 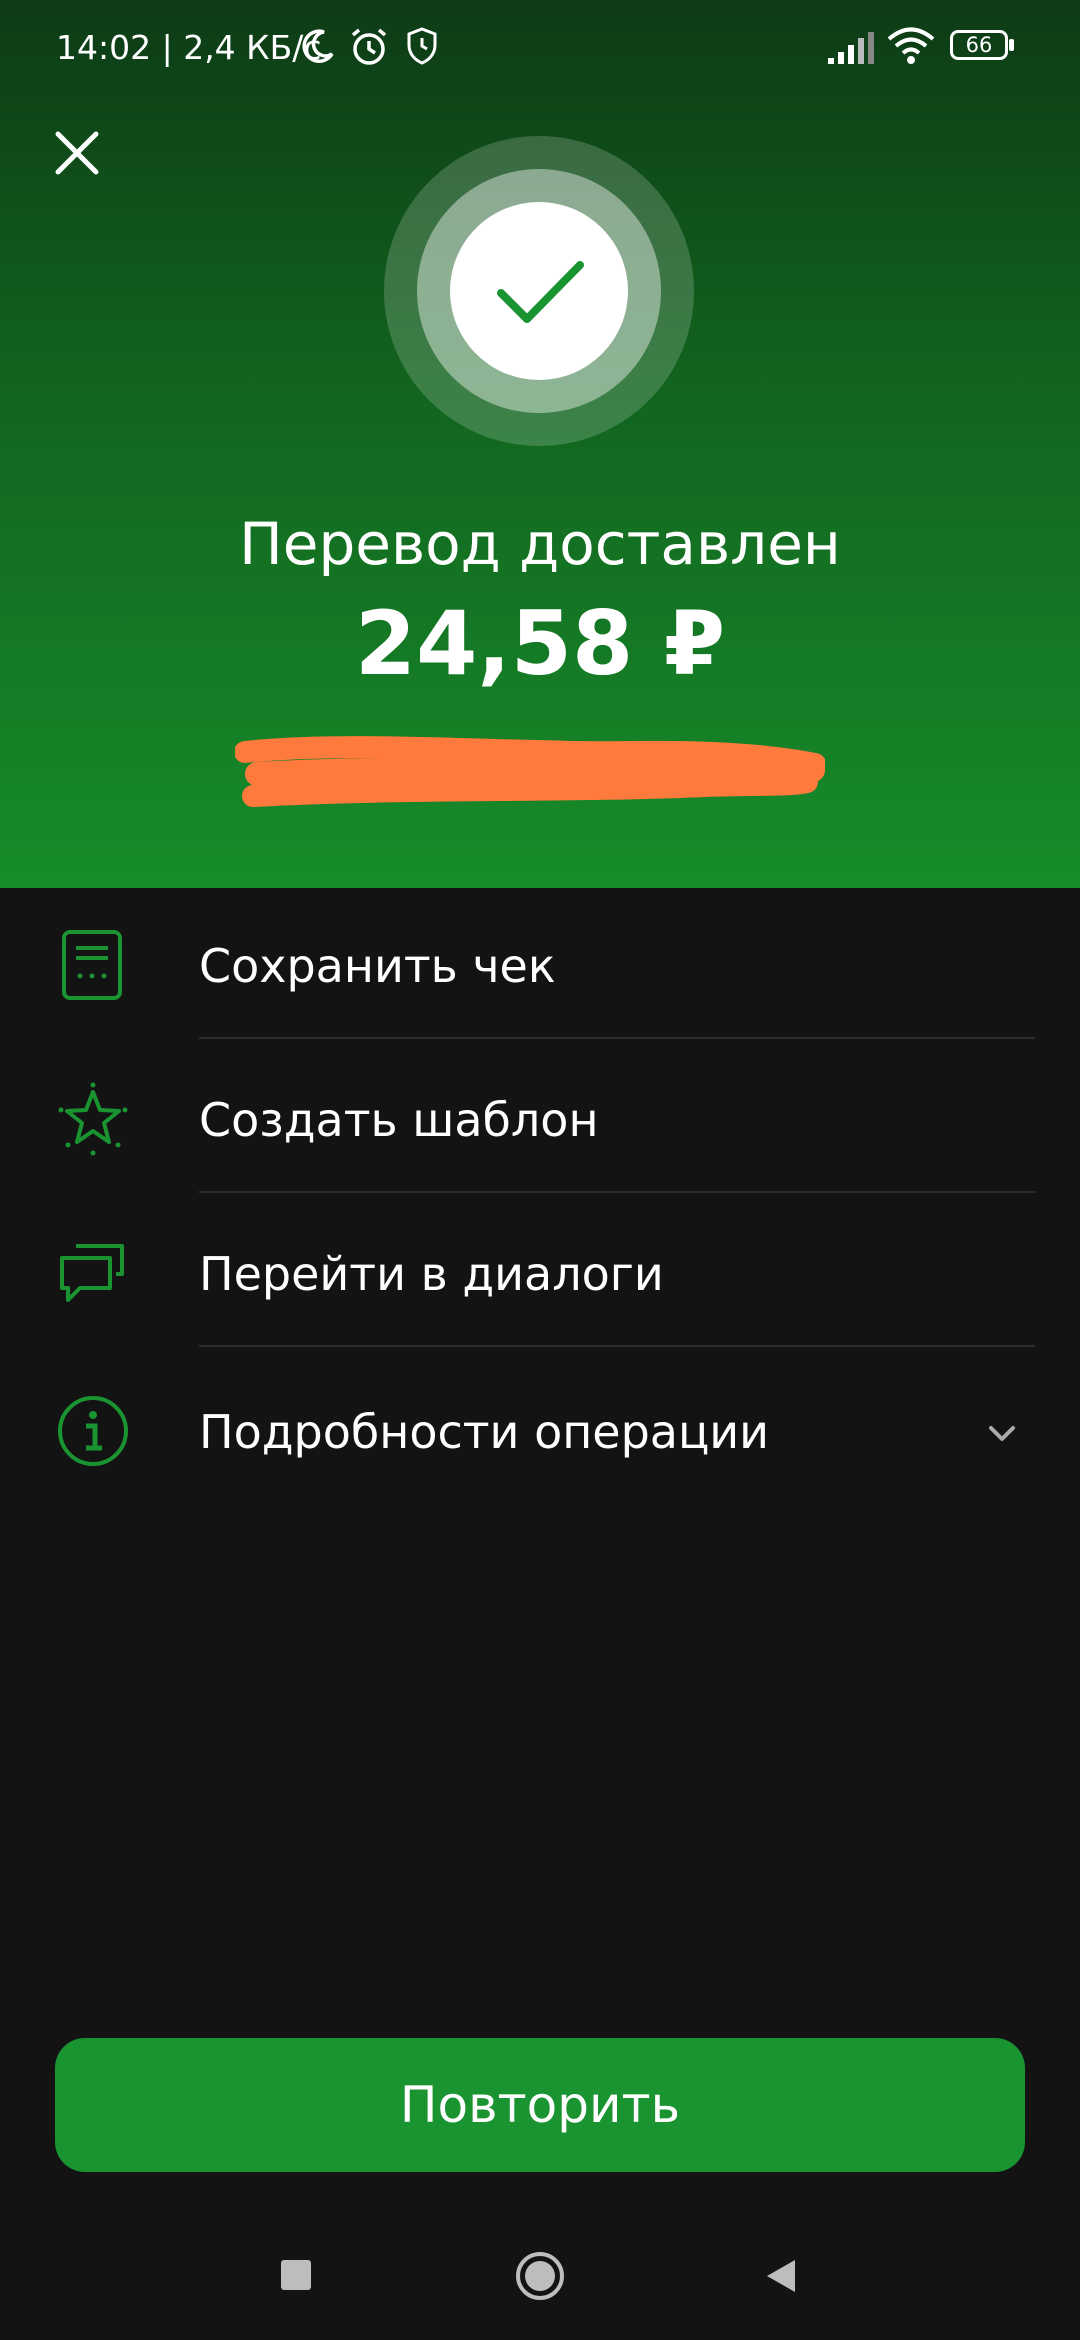 I want to click on operation-details-action: Подробности операции, so click(x=540, y=1431).